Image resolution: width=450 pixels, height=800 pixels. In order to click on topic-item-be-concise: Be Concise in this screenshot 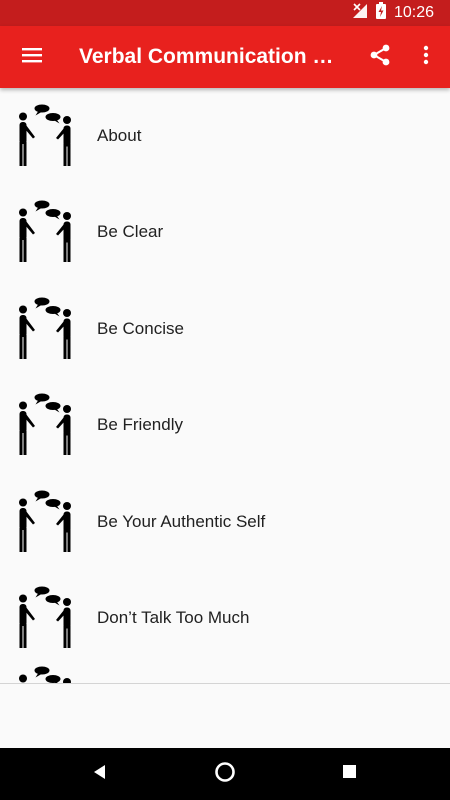, I will do `click(225, 329)`.